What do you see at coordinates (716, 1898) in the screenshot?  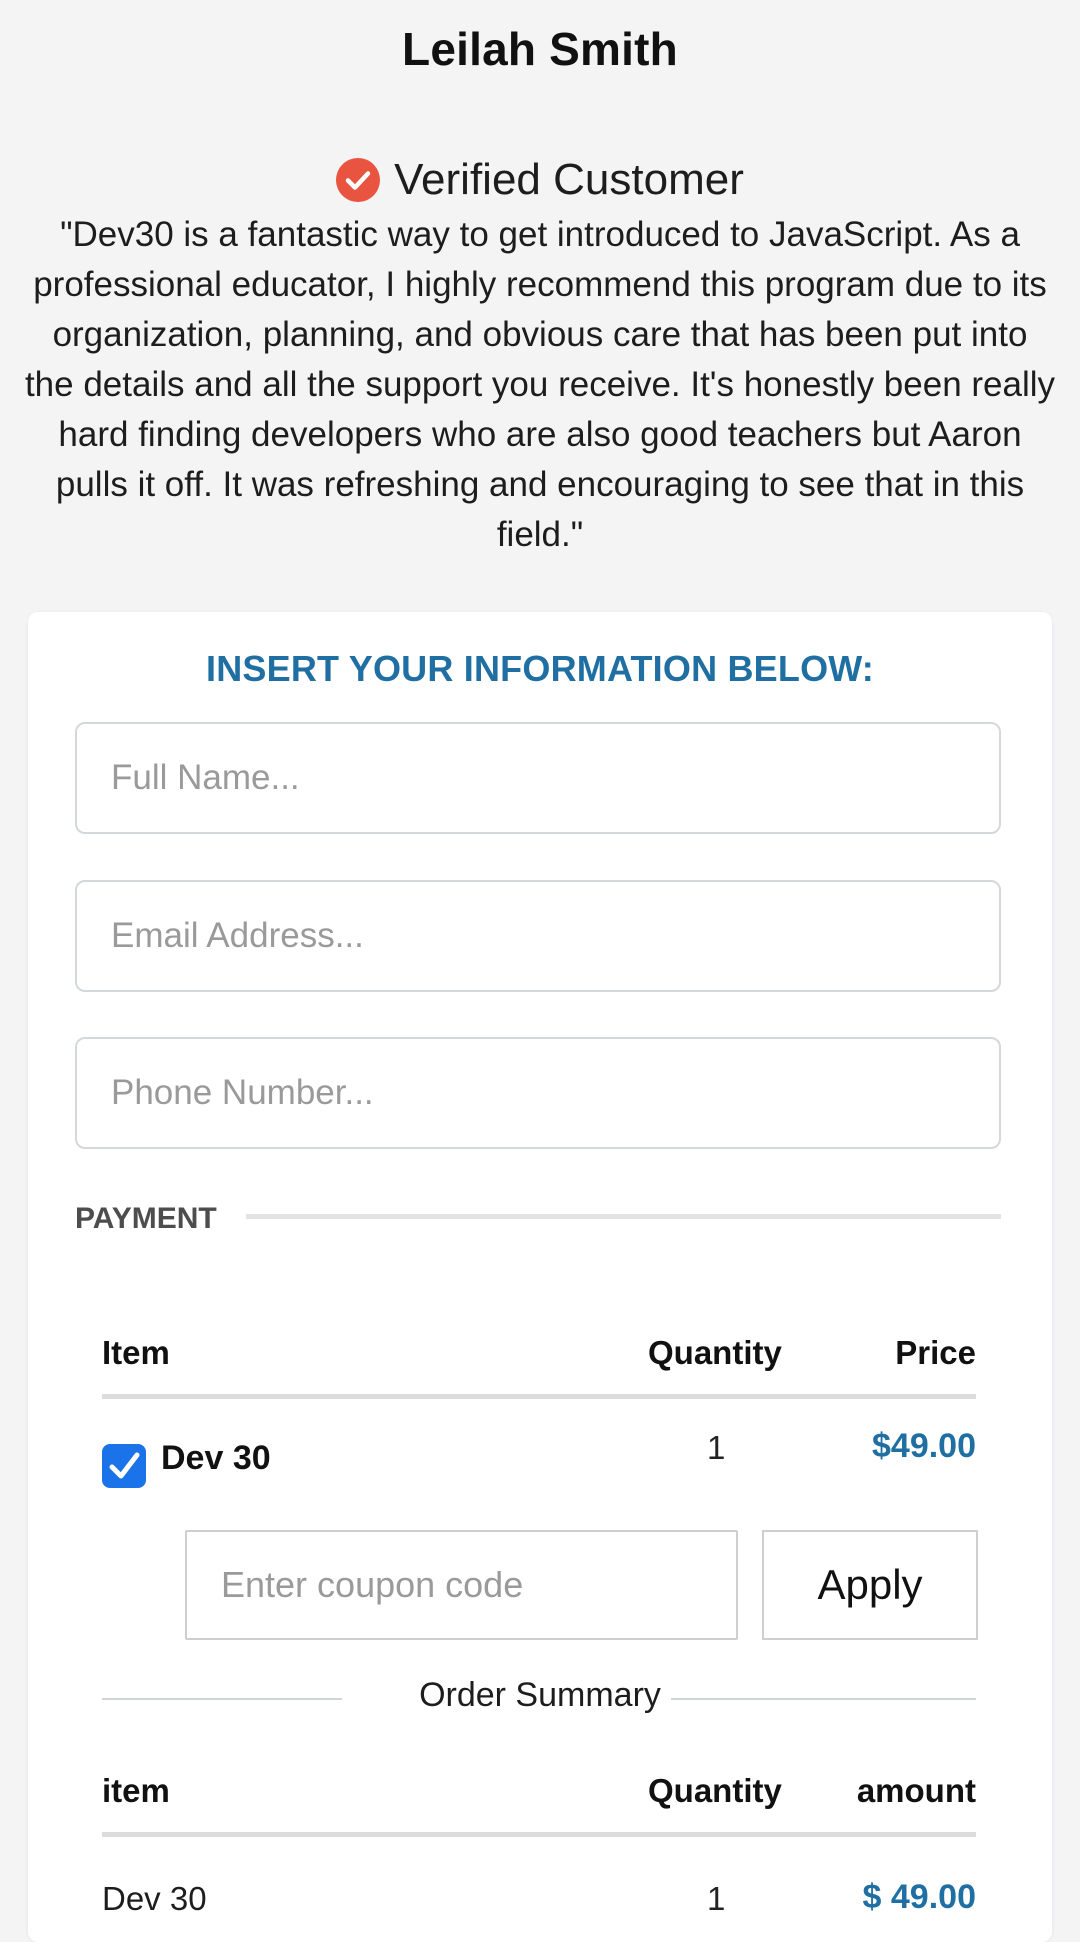 I see `summary-item-quantity: 1` at bounding box center [716, 1898].